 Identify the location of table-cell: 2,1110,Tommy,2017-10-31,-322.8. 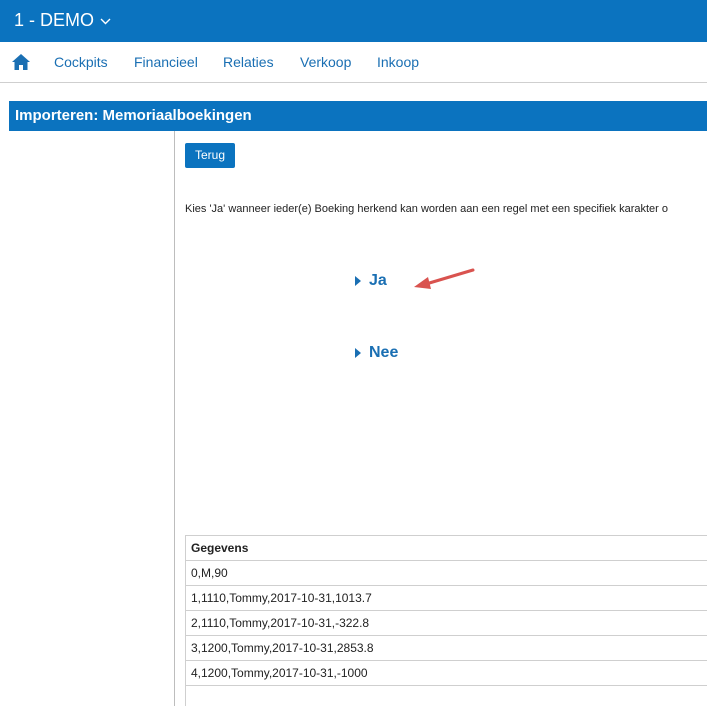
(446, 623).